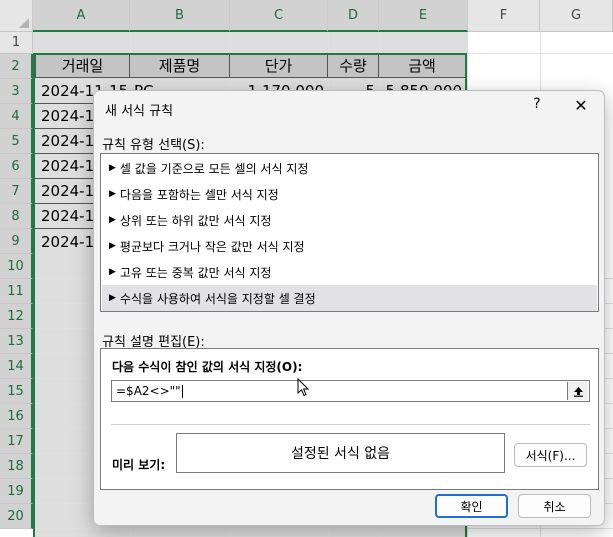  I want to click on row-header-19: 19, so click(16, 491).